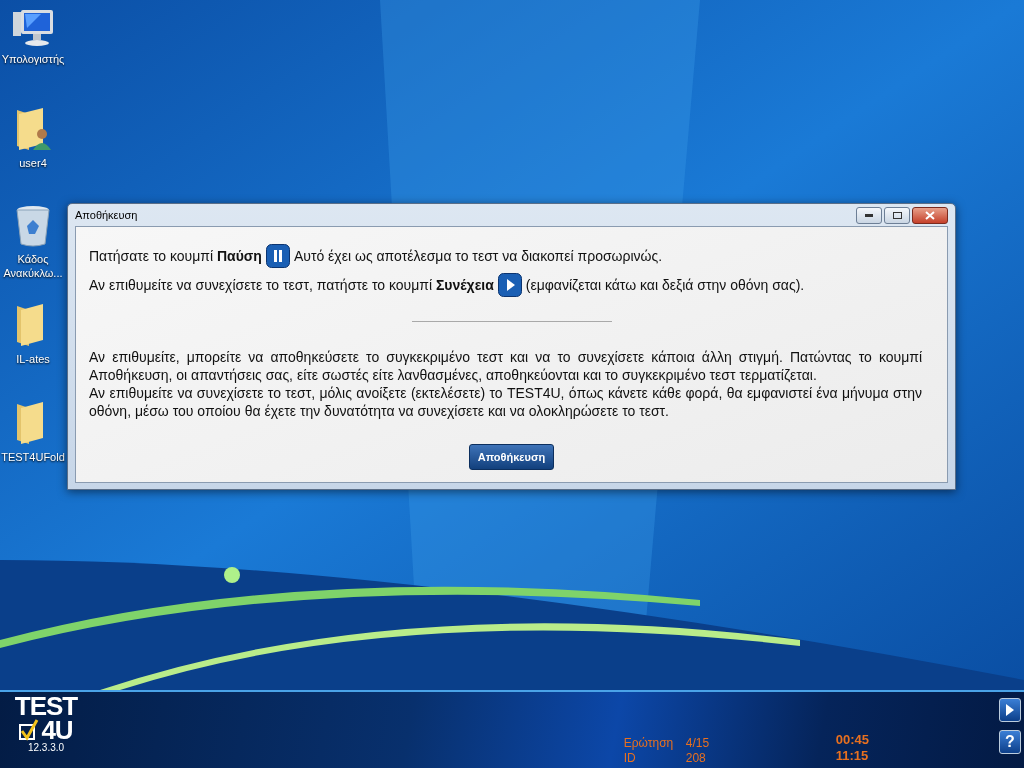  What do you see at coordinates (33, 28) in the screenshot?
I see `computer-icon` at bounding box center [33, 28].